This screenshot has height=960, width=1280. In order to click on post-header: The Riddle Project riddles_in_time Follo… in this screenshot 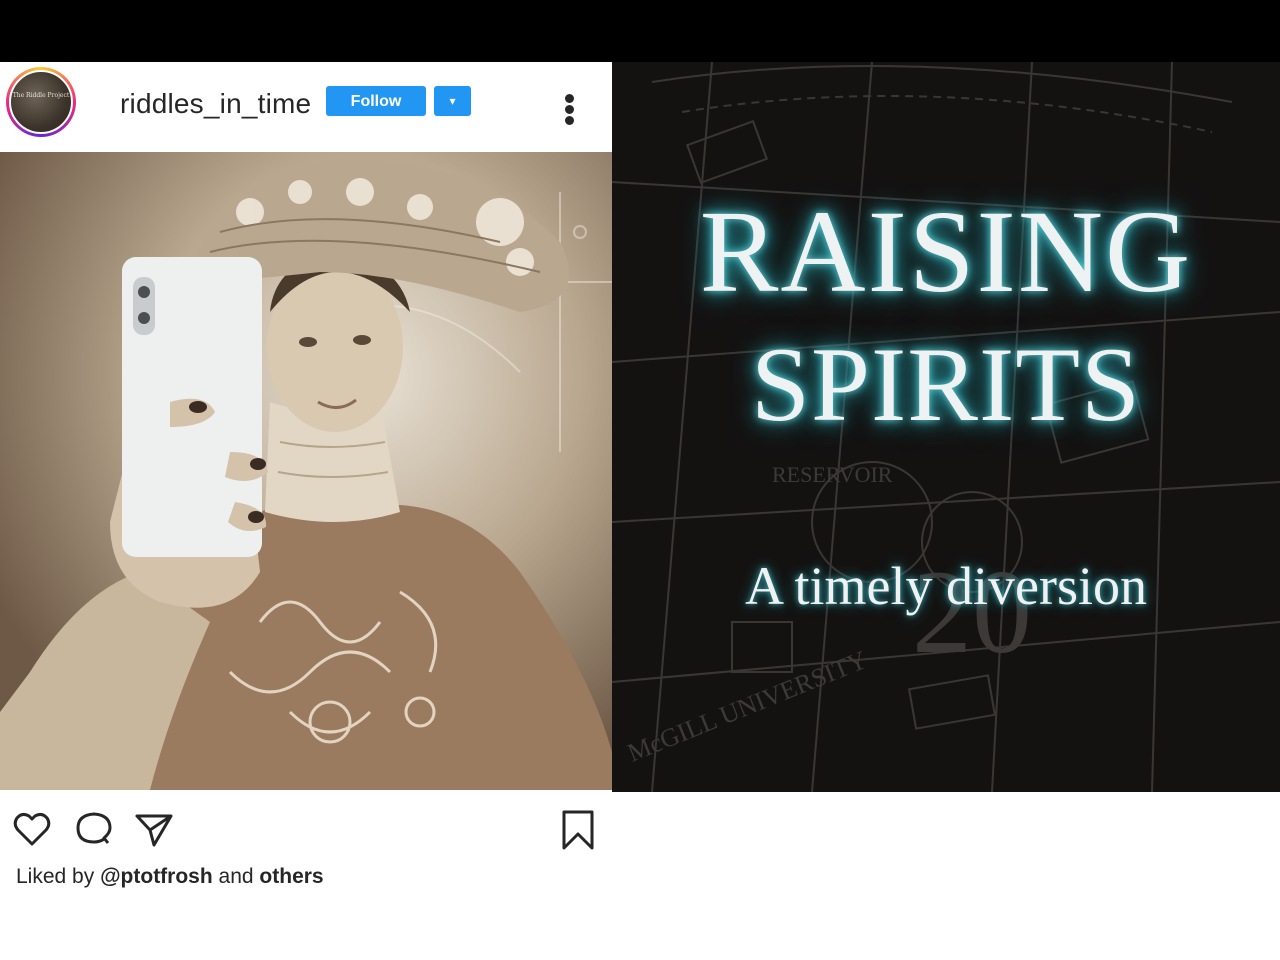, I will do `click(306, 107)`.